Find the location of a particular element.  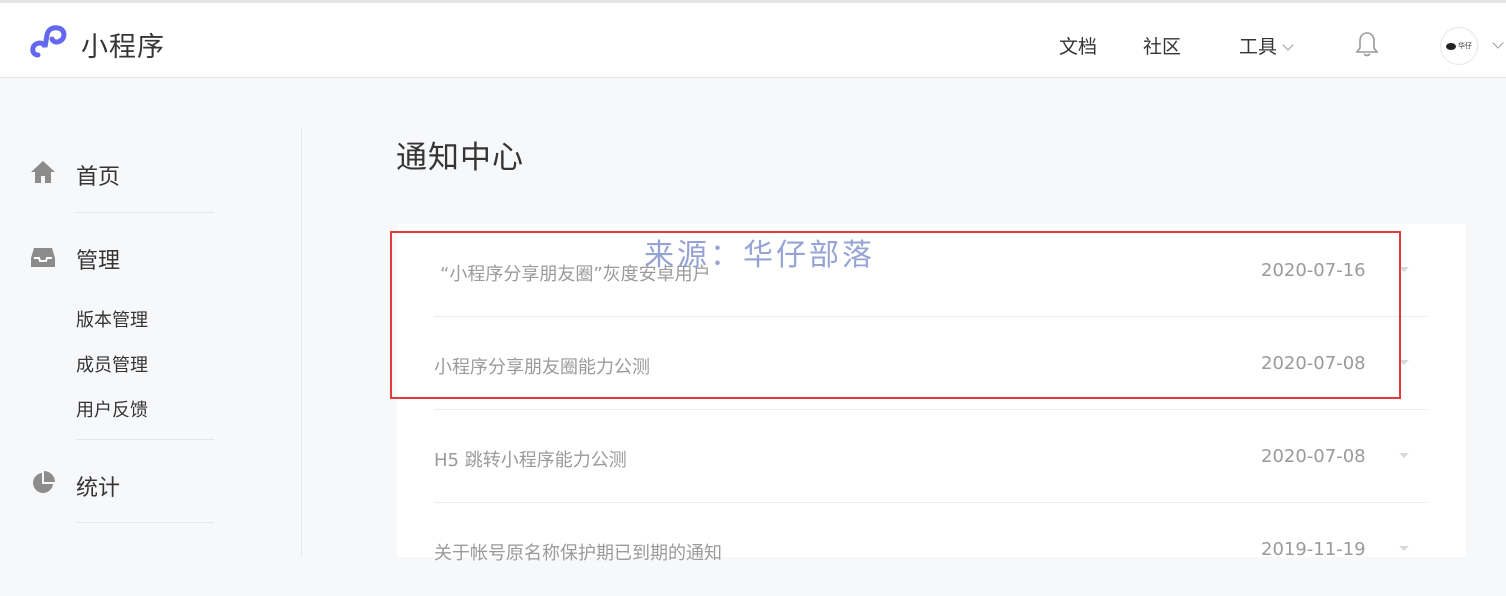

sidebar-border is located at coordinates (301, 342).